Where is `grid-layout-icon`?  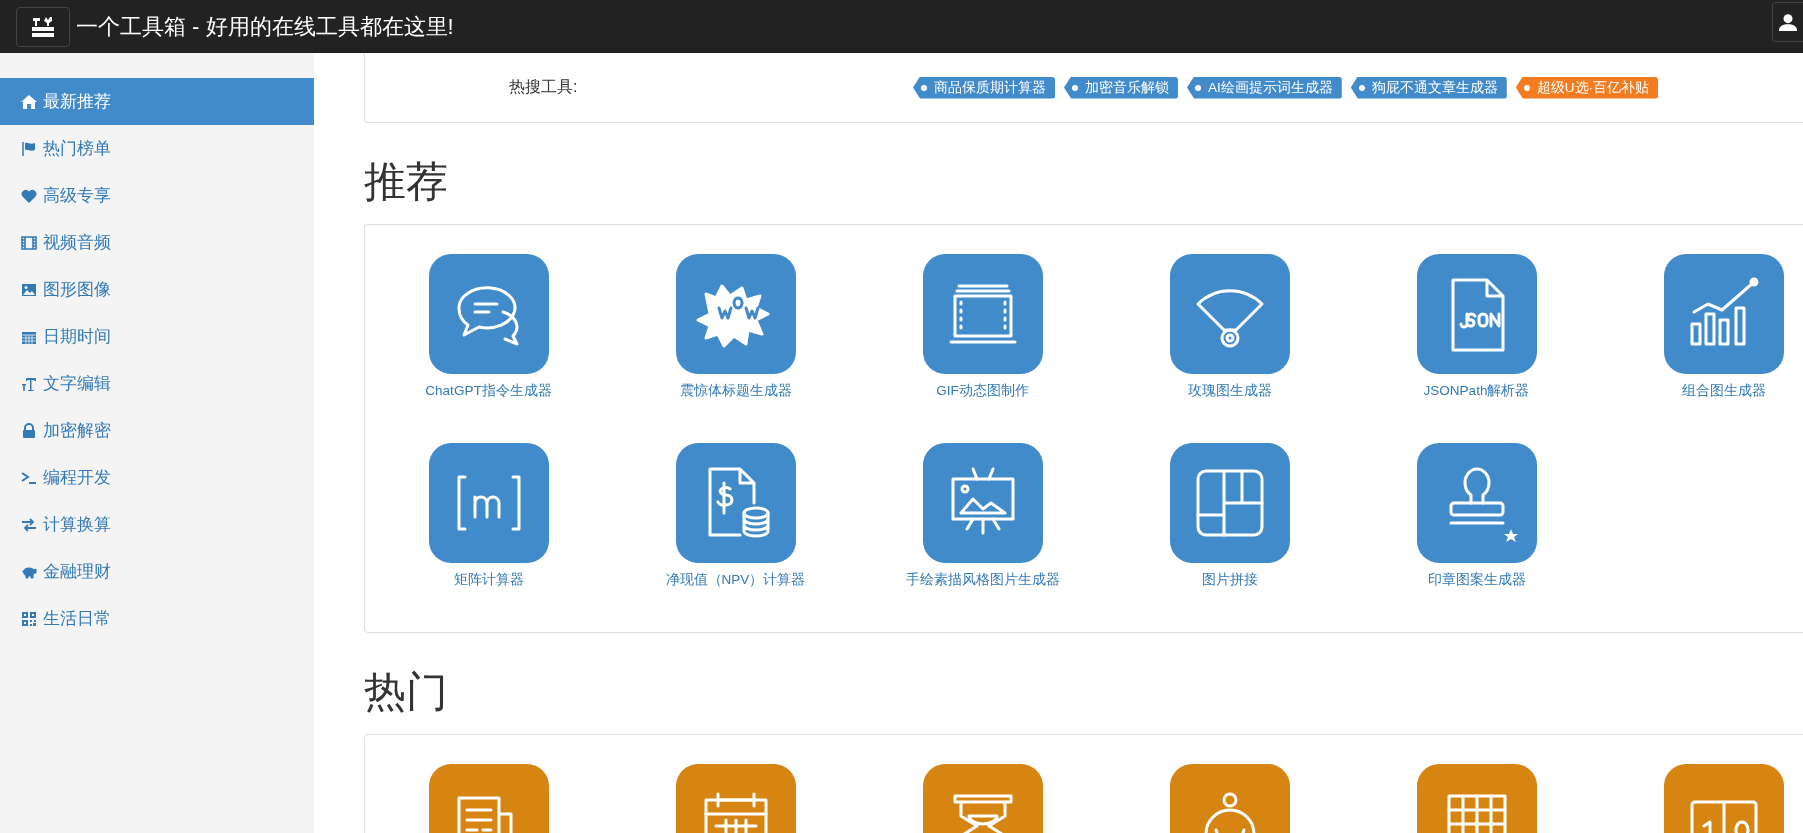
grid-layout-icon is located at coordinates (1229, 503).